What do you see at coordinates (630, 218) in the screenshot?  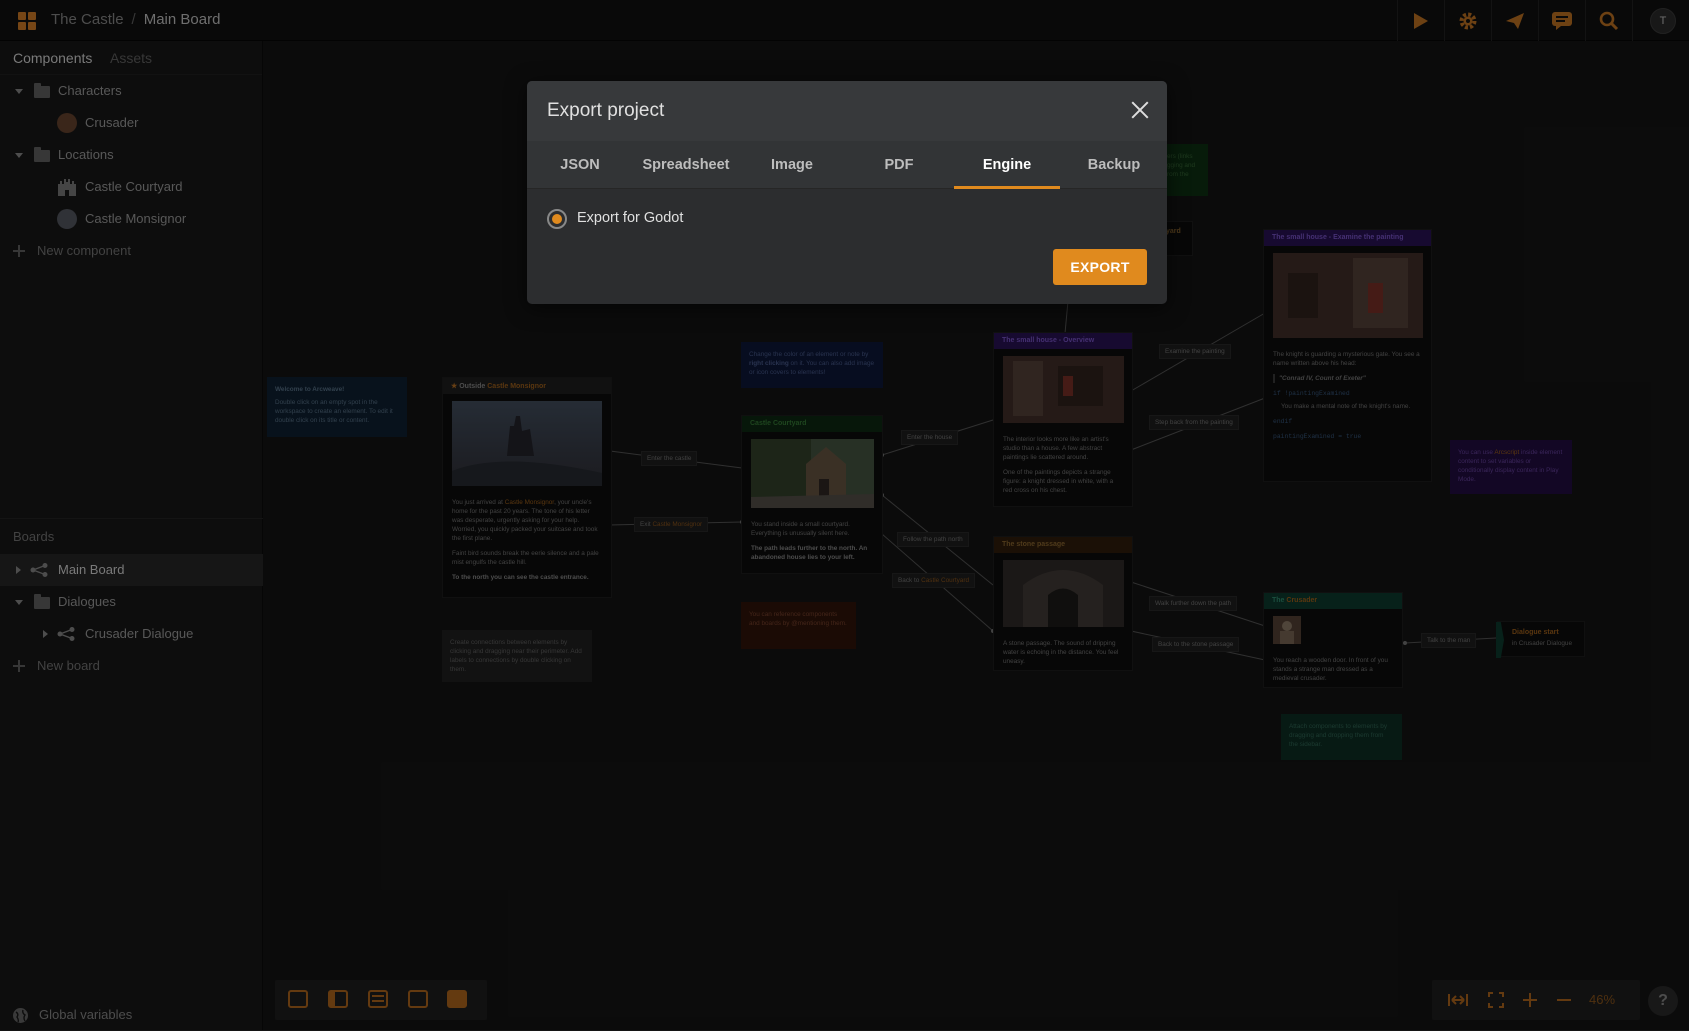 I see `export-godot-label: Export for Godot` at bounding box center [630, 218].